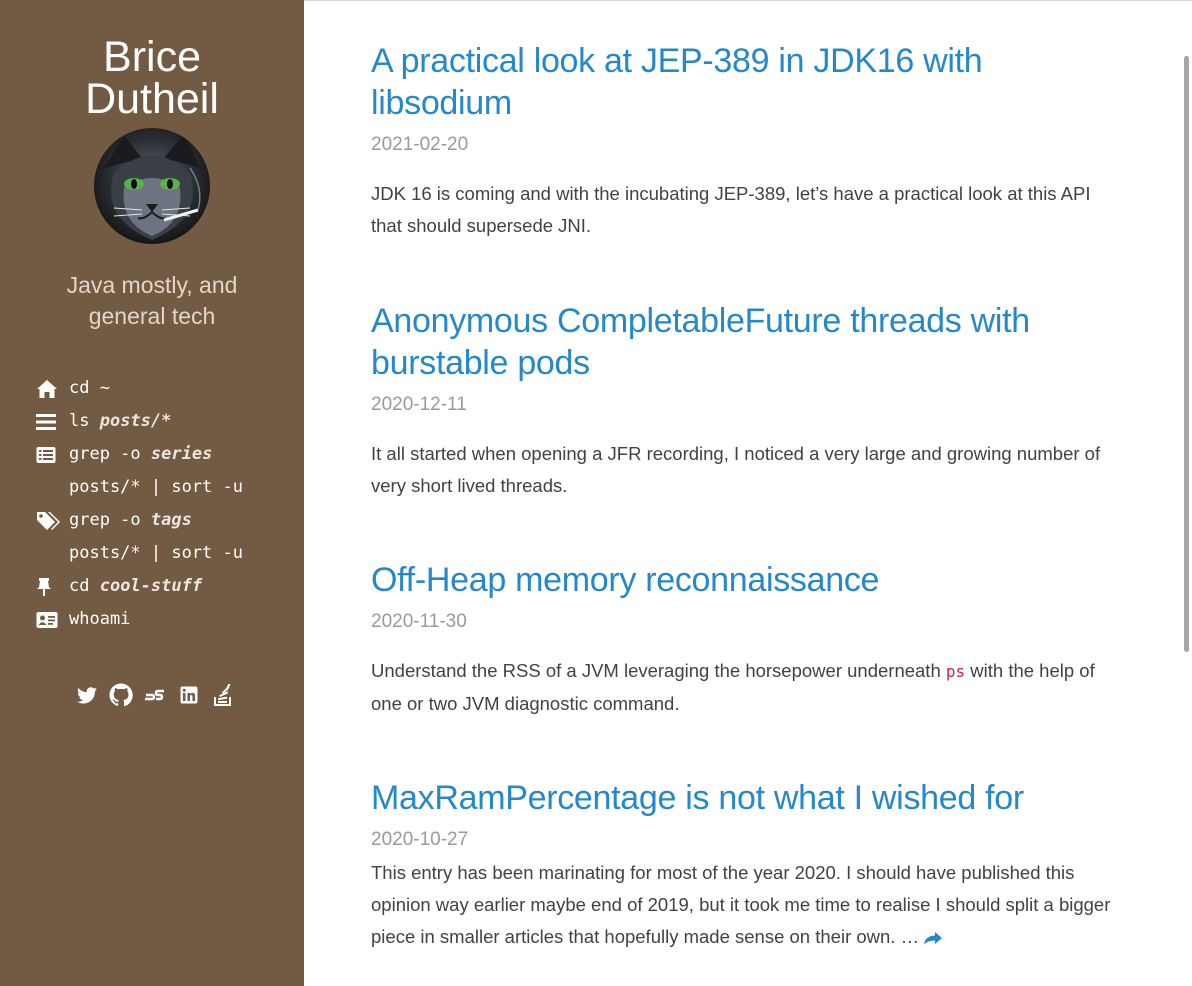  What do you see at coordinates (223, 695) in the screenshot?
I see `stackoverflow-icon` at bounding box center [223, 695].